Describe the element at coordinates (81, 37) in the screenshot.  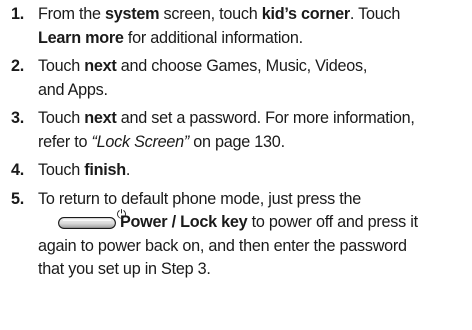
I see `learn-more-term: Learn more` at that location.